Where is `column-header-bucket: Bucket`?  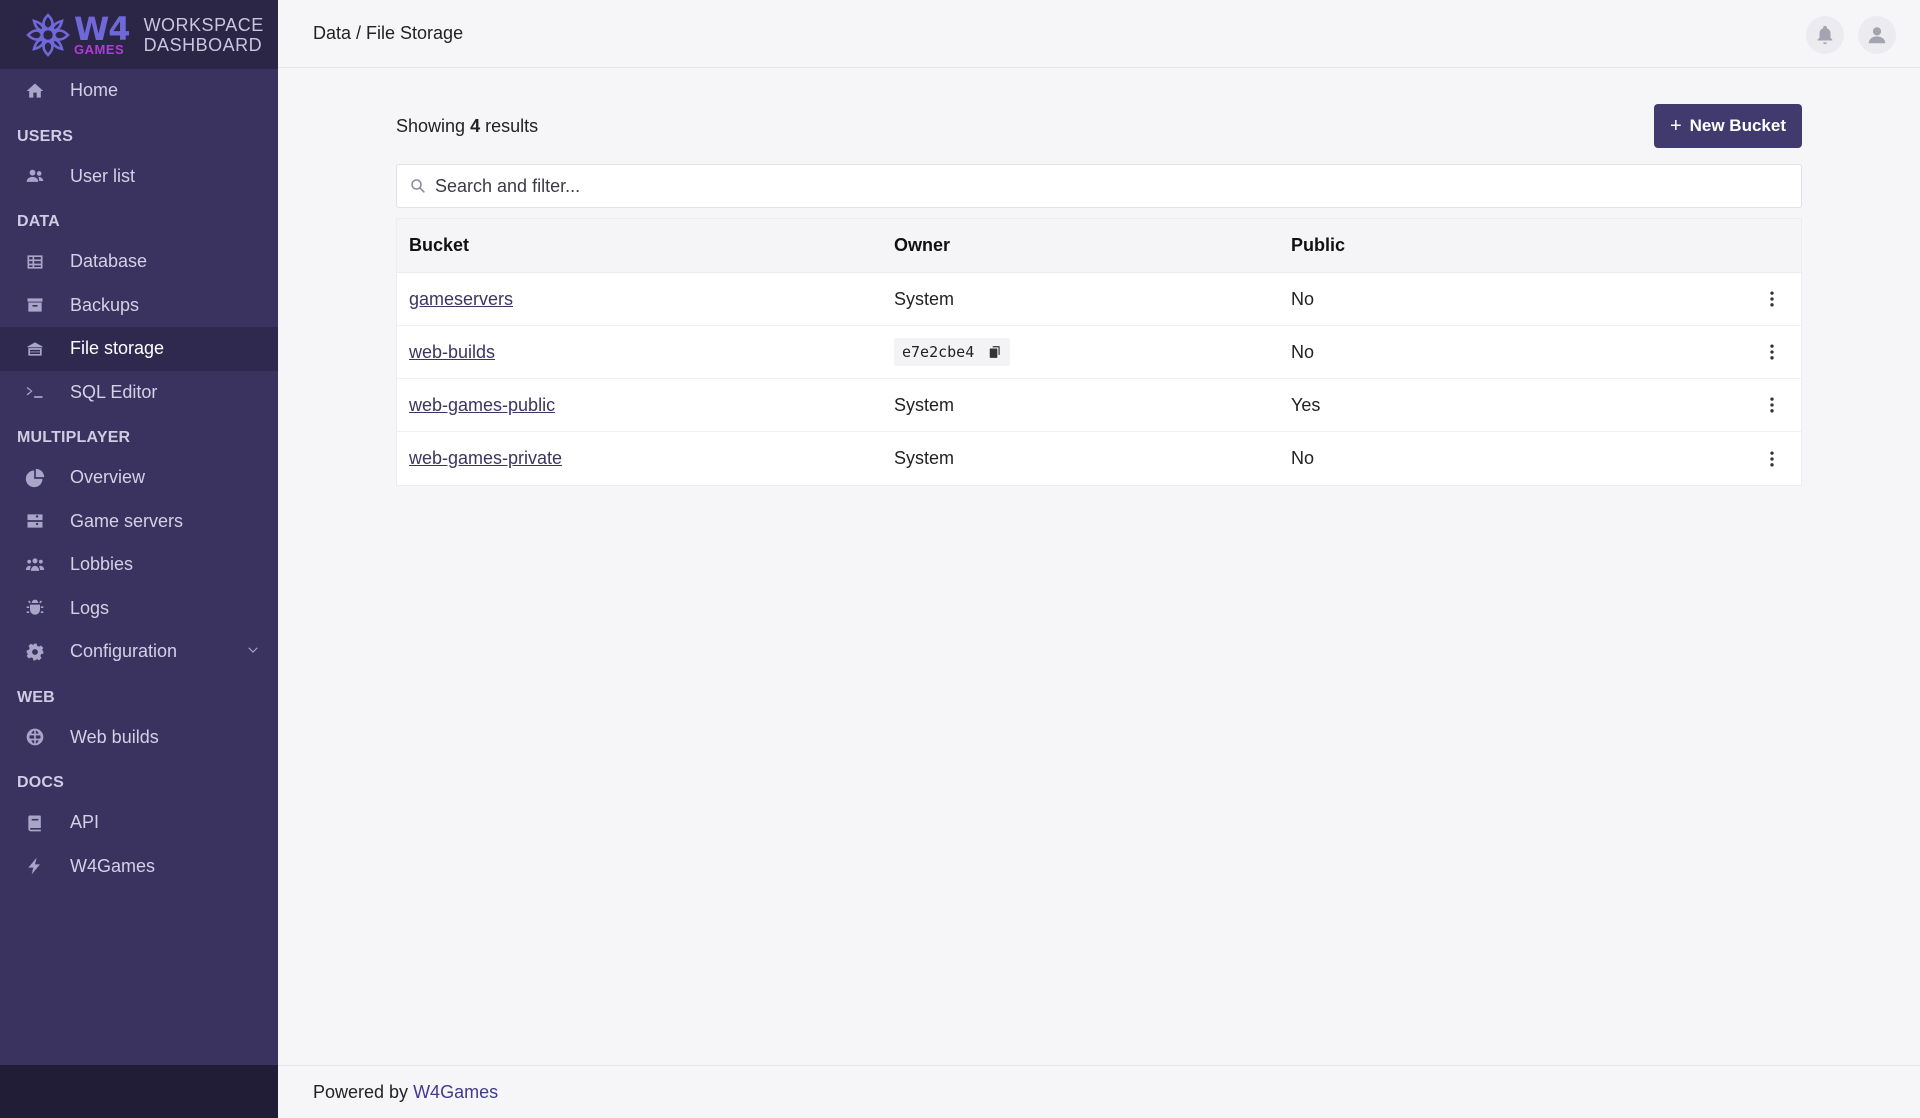 column-header-bucket: Bucket is located at coordinates (645, 245).